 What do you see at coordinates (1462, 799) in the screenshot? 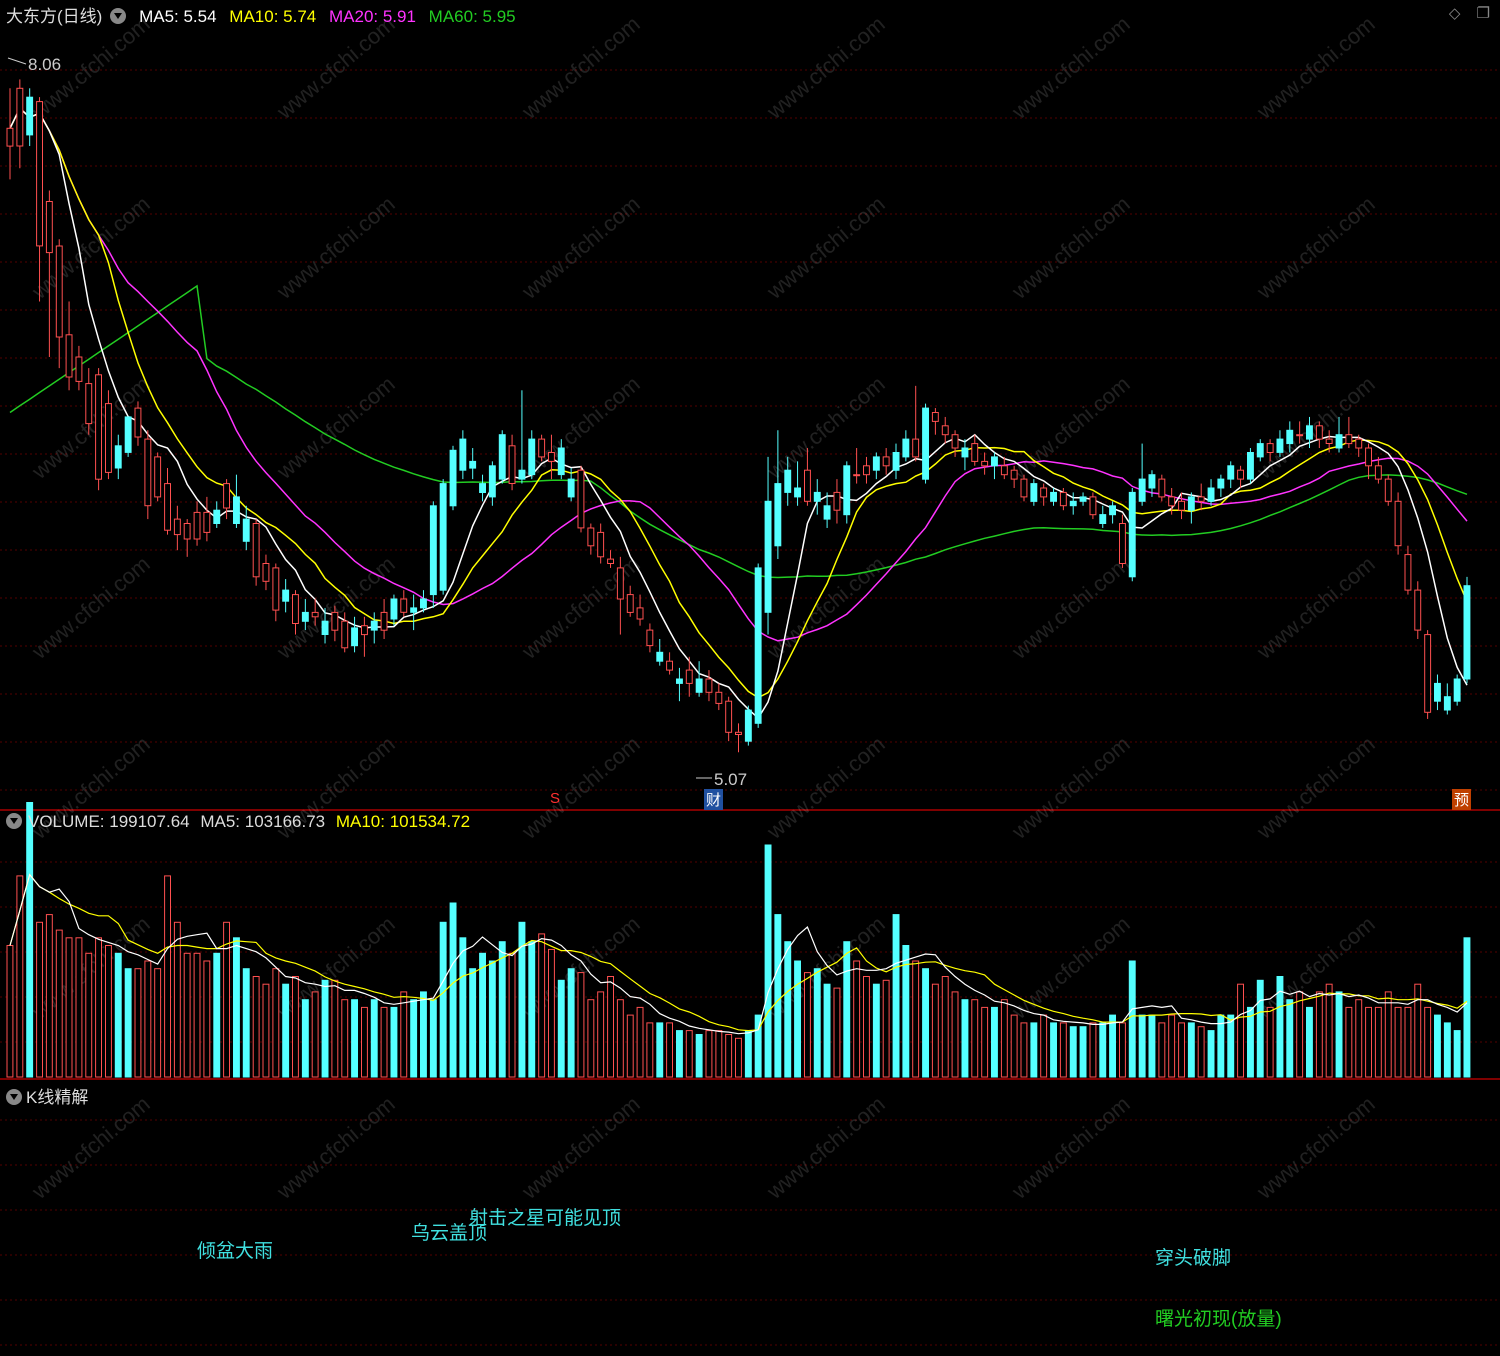
I see `forecast-marker: 预` at bounding box center [1462, 799].